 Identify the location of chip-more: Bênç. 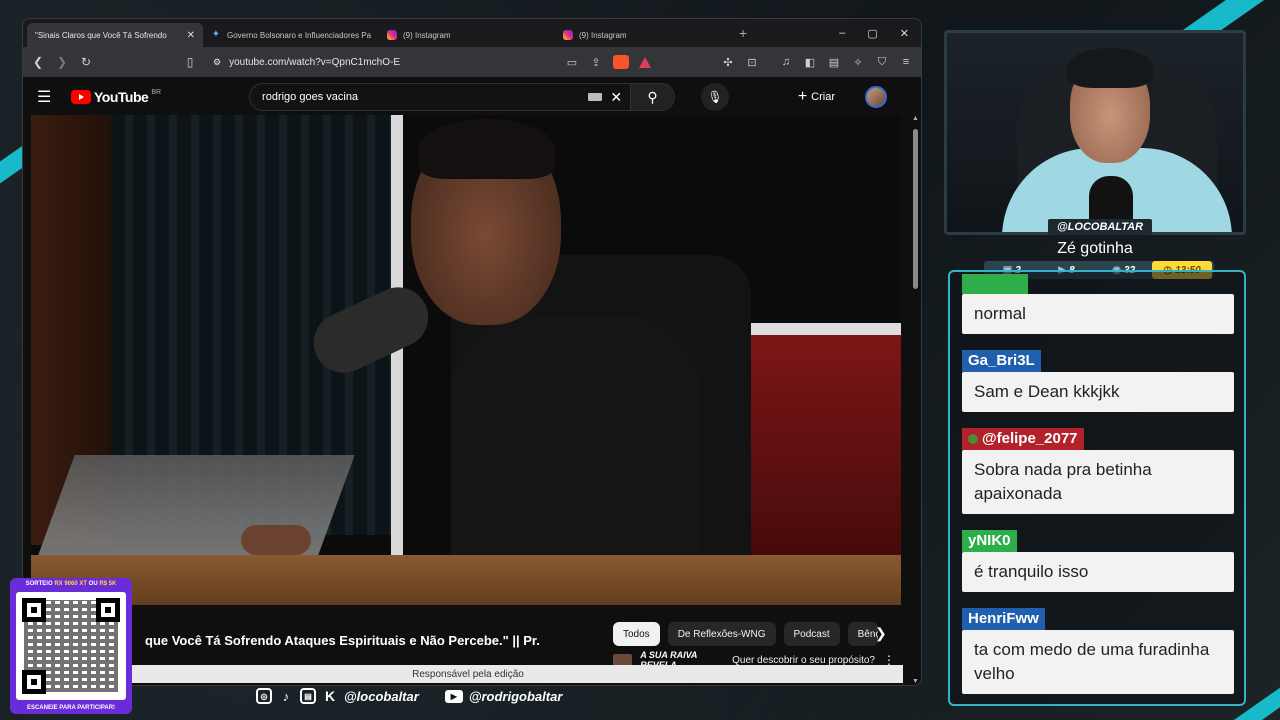
(862, 634).